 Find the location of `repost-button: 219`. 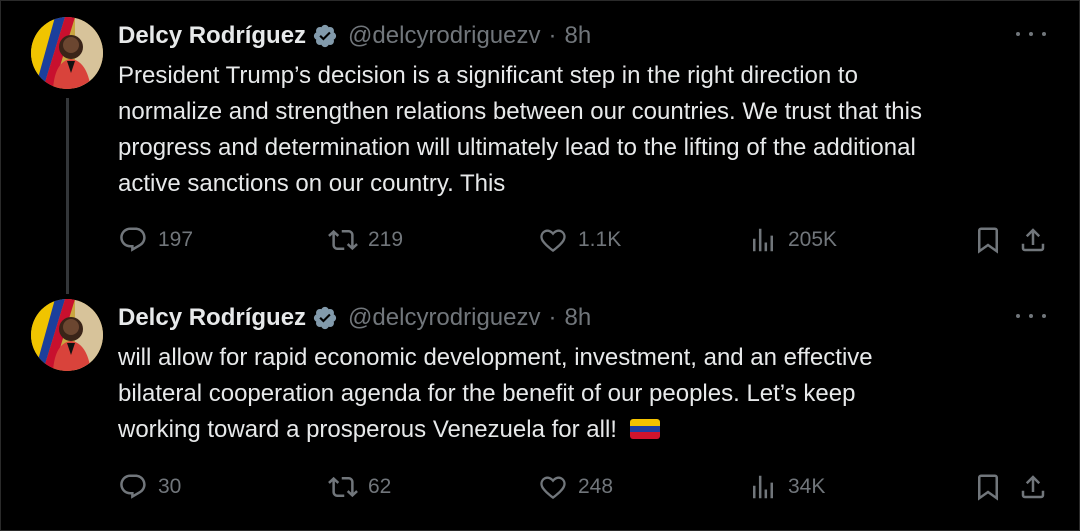

repost-button: 219 is located at coordinates (433, 240).